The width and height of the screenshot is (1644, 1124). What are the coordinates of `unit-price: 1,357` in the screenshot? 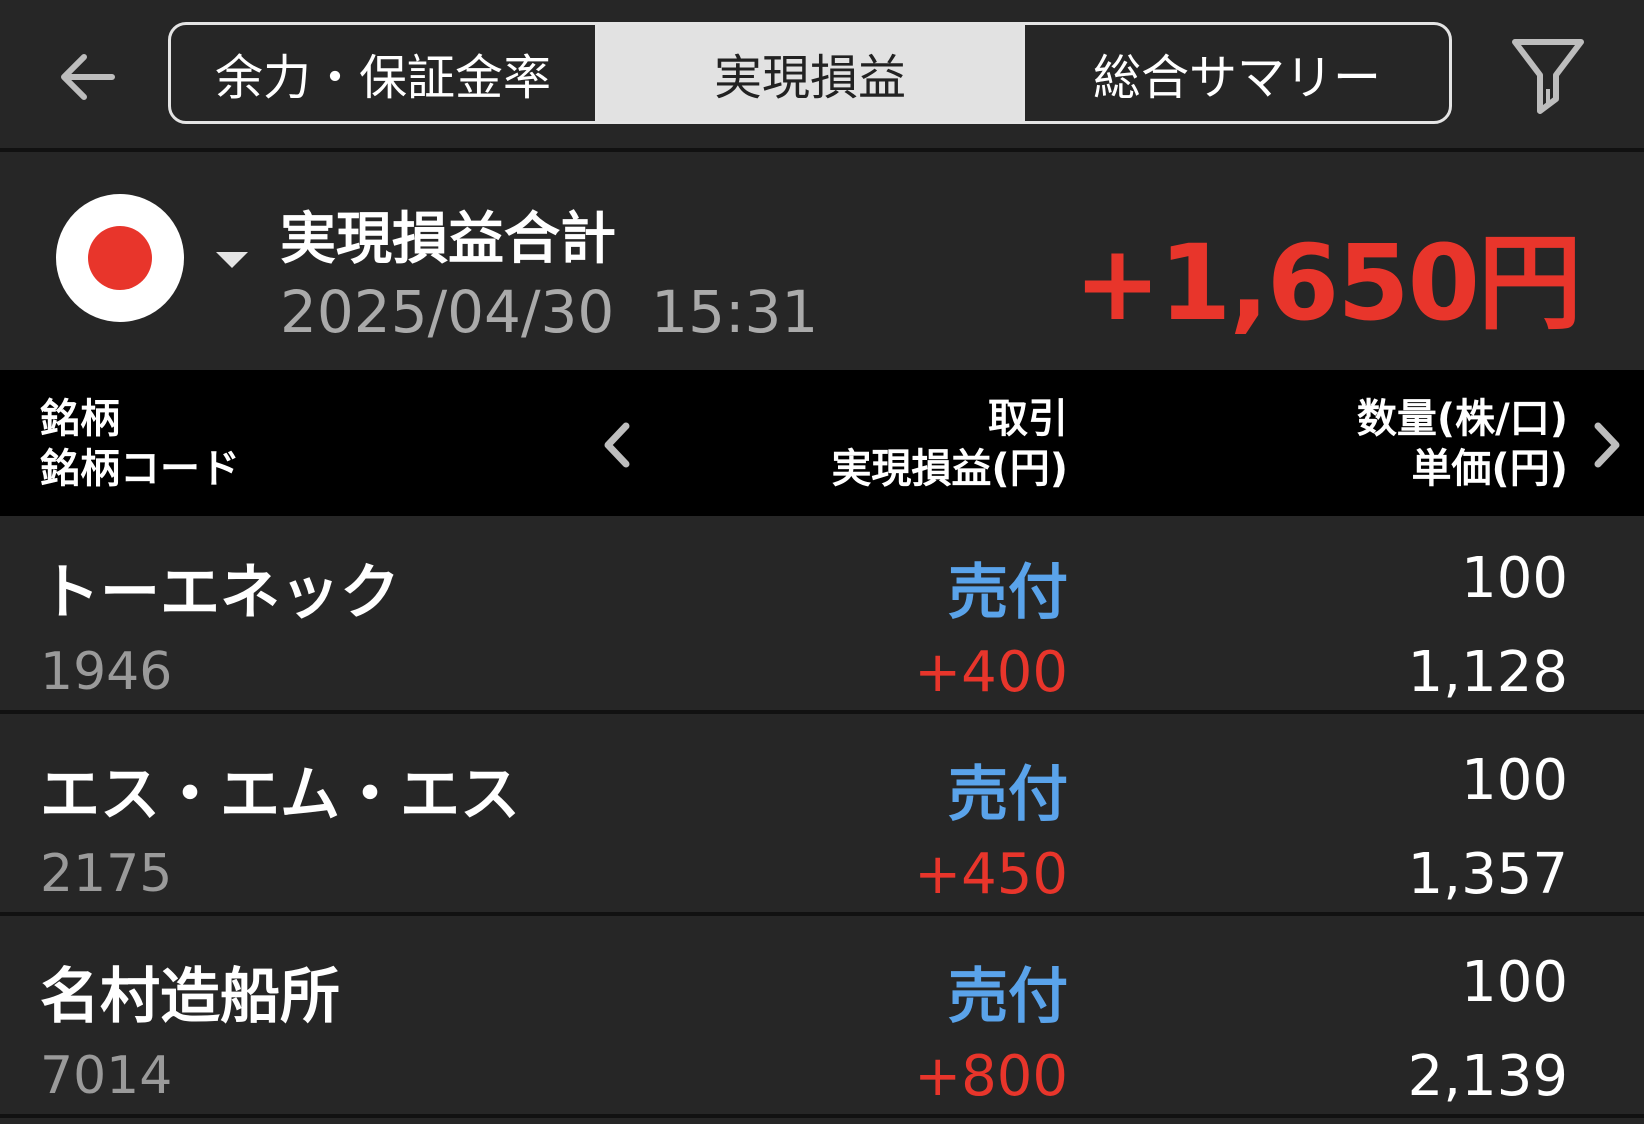 It's located at (1487, 874).